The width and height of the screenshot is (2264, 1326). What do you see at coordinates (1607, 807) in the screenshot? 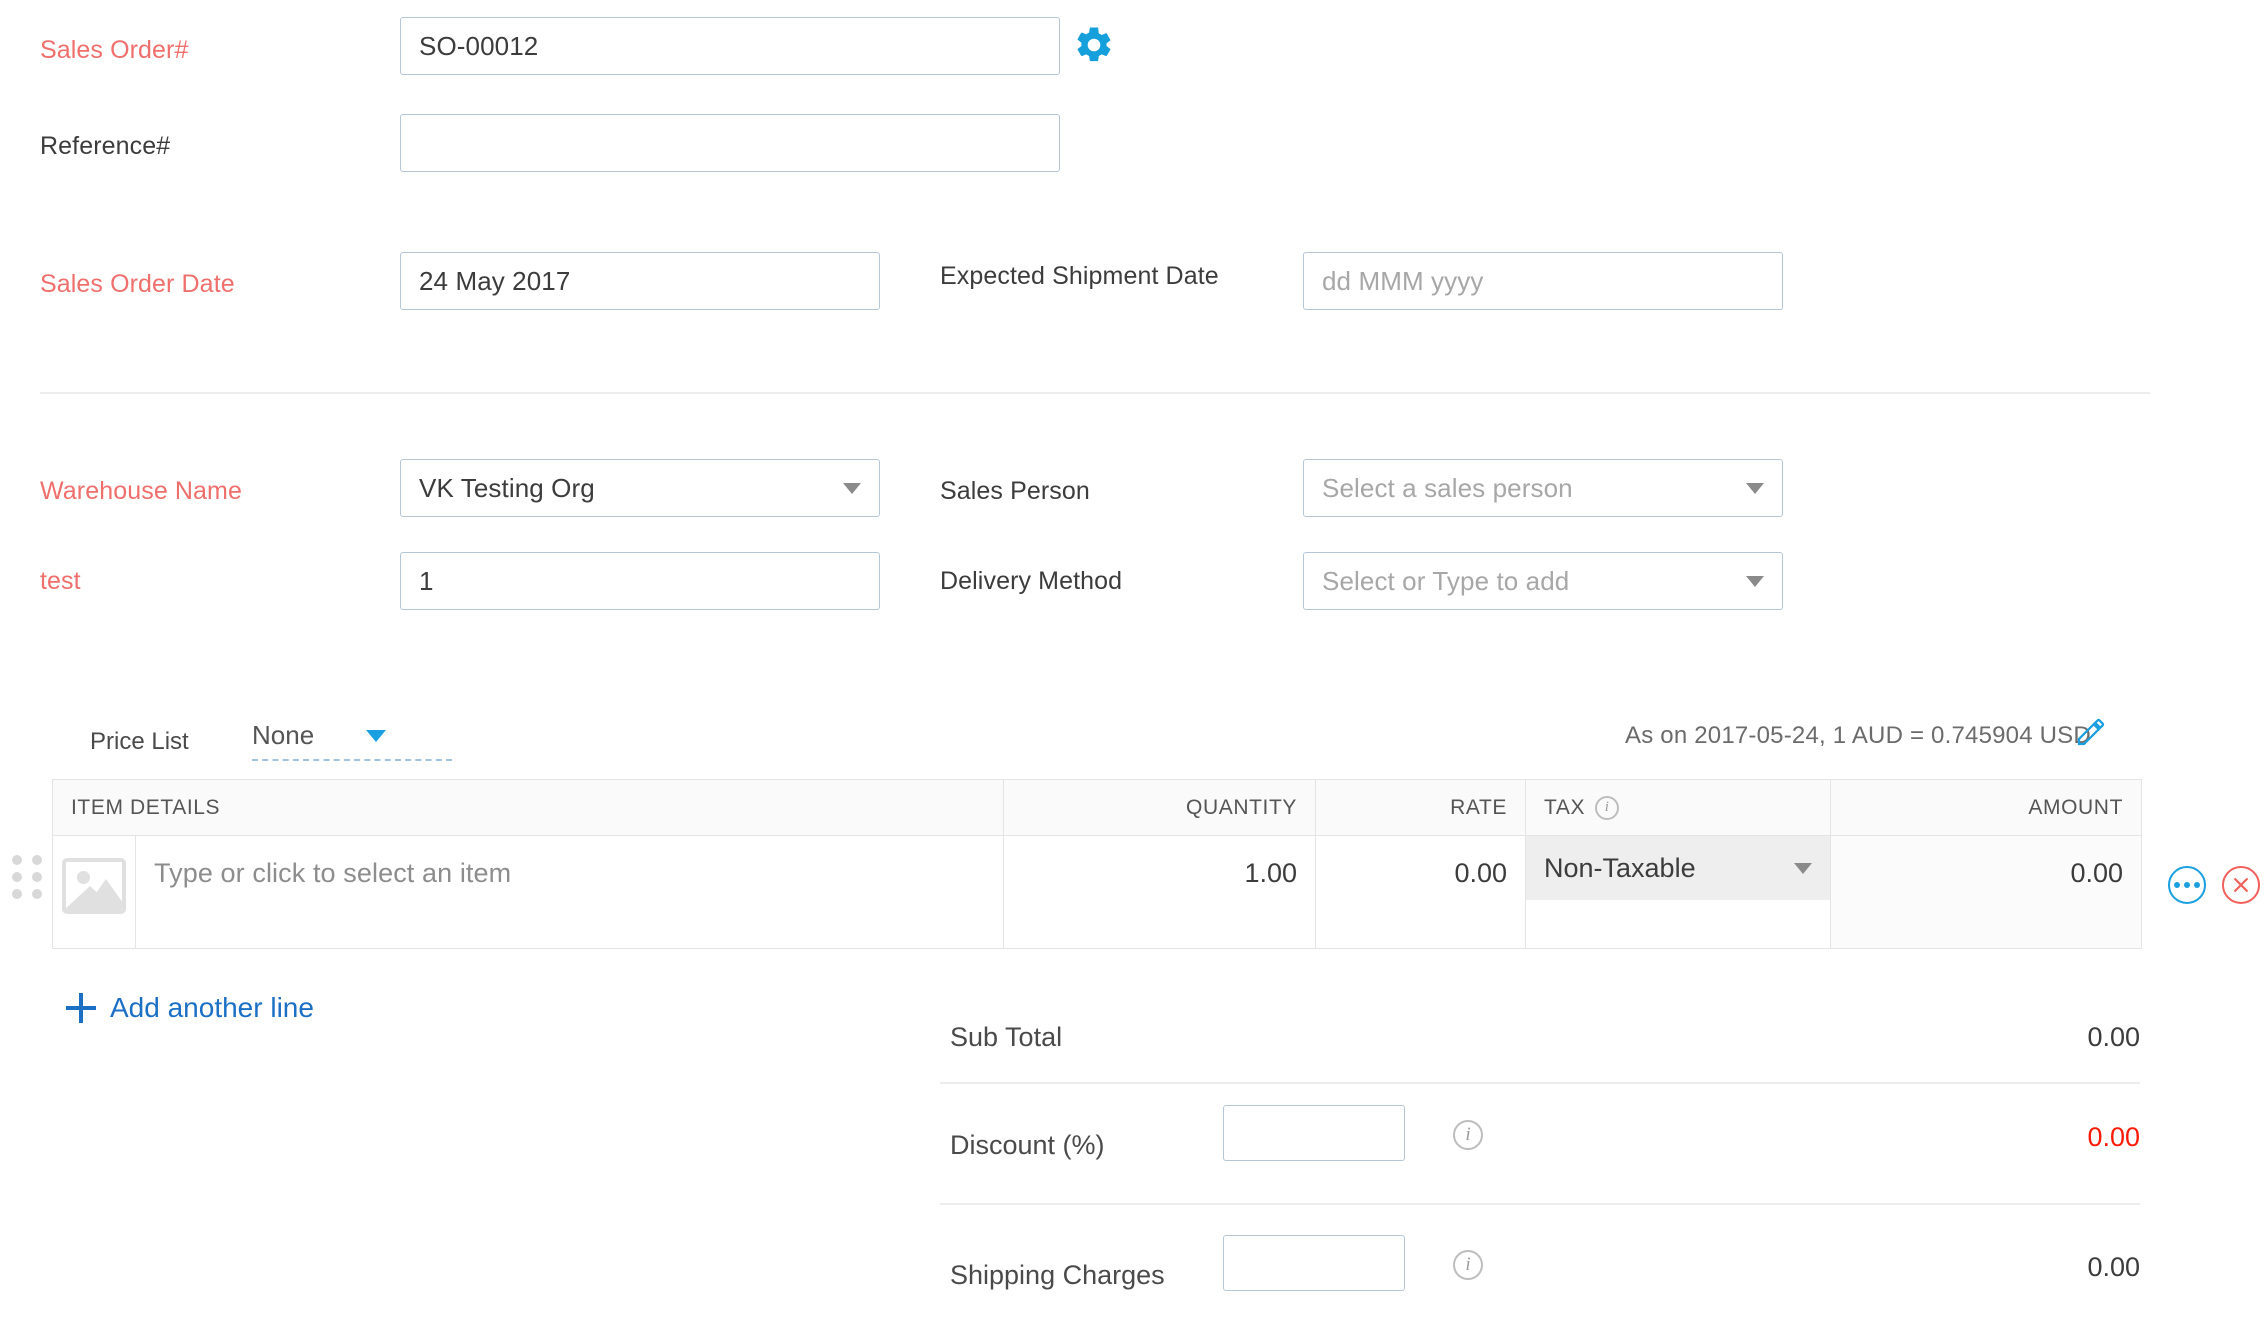
I see `info-icon: i` at bounding box center [1607, 807].